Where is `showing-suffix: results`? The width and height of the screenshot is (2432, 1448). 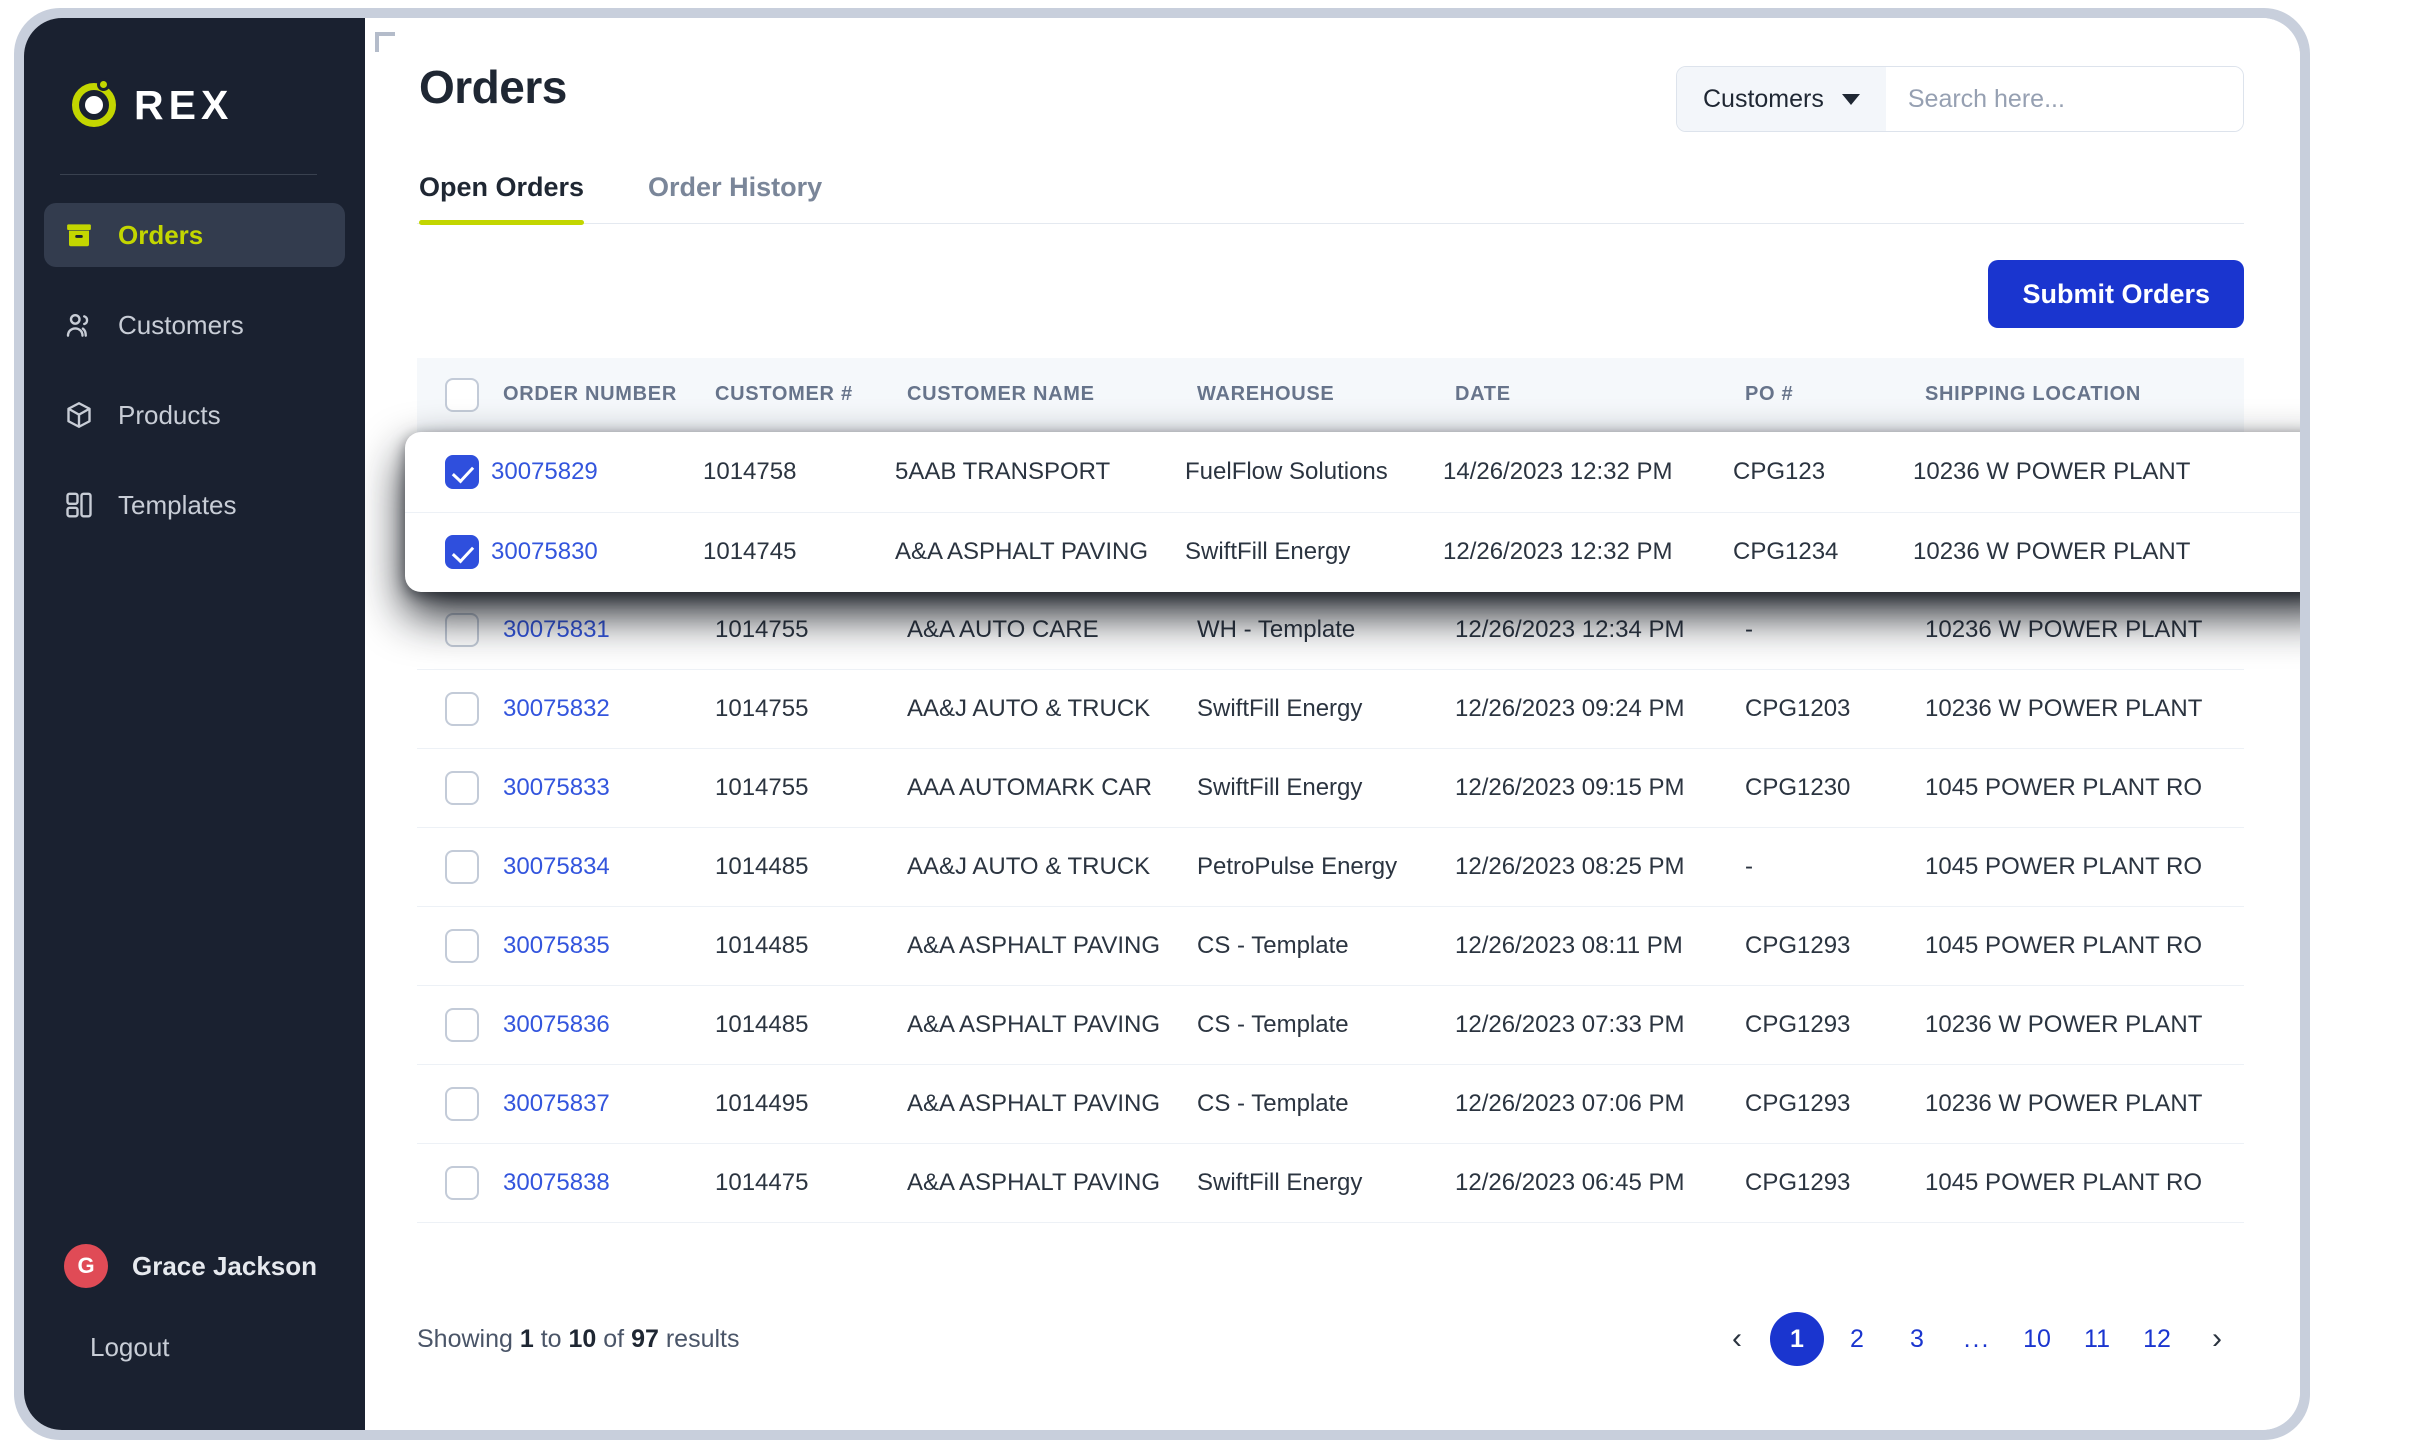 showing-suffix: results is located at coordinates (699, 1338).